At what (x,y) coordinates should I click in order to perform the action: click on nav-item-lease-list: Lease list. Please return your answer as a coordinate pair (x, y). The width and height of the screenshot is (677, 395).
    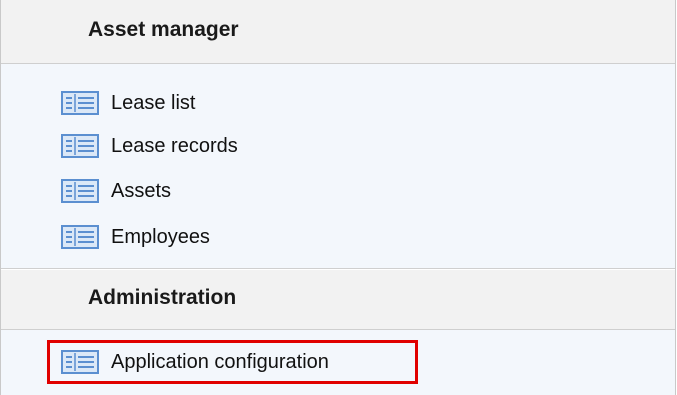
    Looking at the image, I should click on (128, 103).